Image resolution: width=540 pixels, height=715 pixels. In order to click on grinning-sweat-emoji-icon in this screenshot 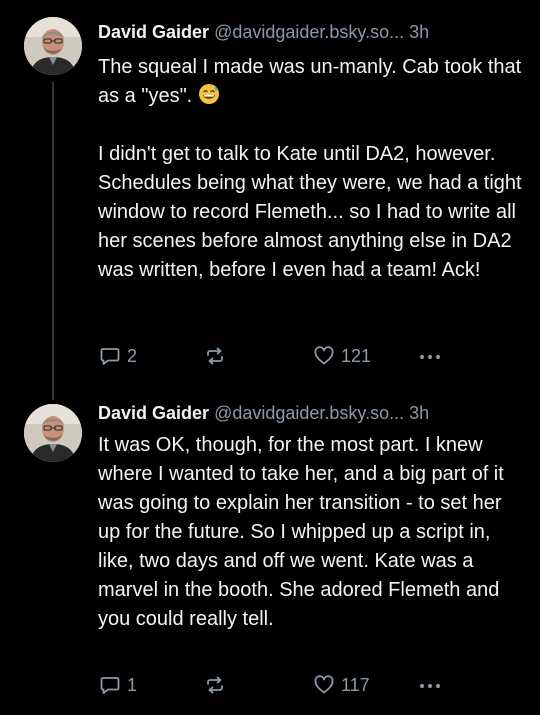, I will do `click(209, 94)`.